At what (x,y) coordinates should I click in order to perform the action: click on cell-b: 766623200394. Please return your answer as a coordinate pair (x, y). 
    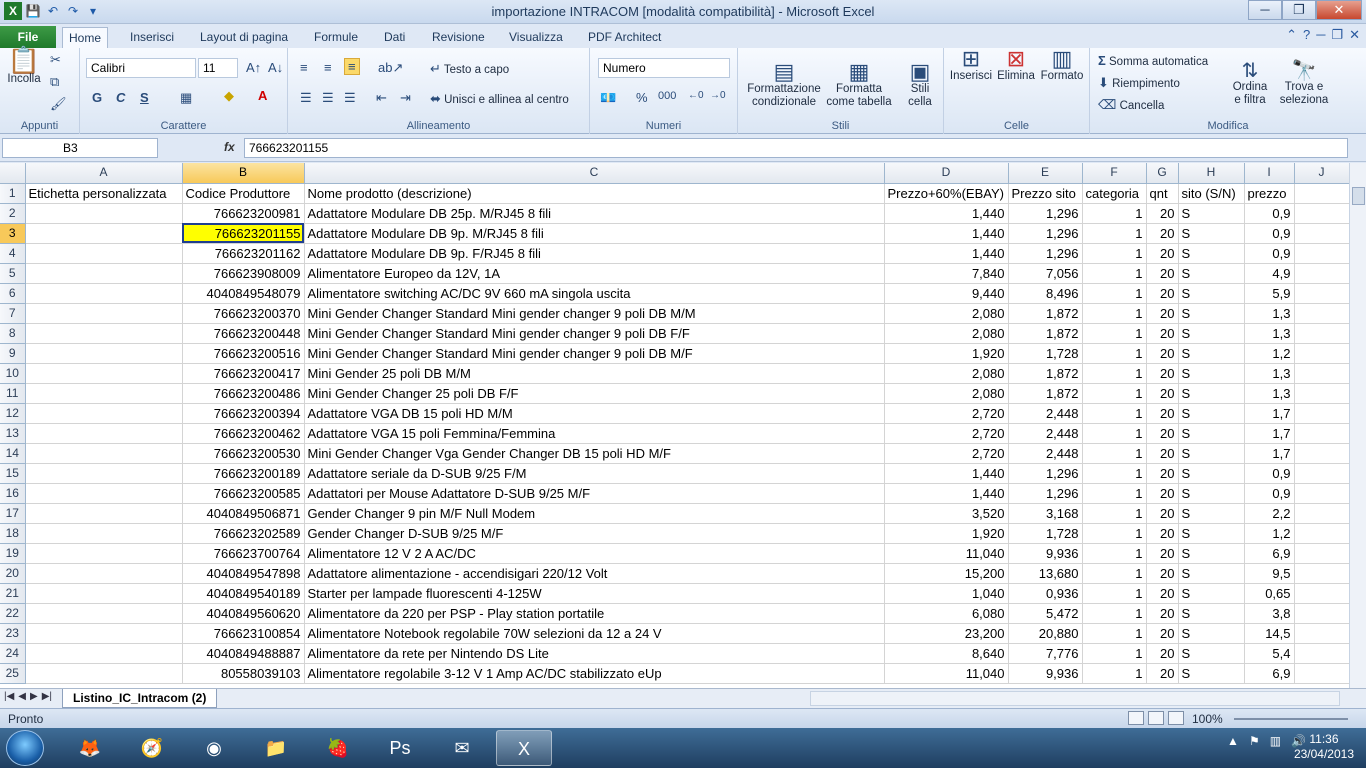
    Looking at the image, I should click on (243, 413).